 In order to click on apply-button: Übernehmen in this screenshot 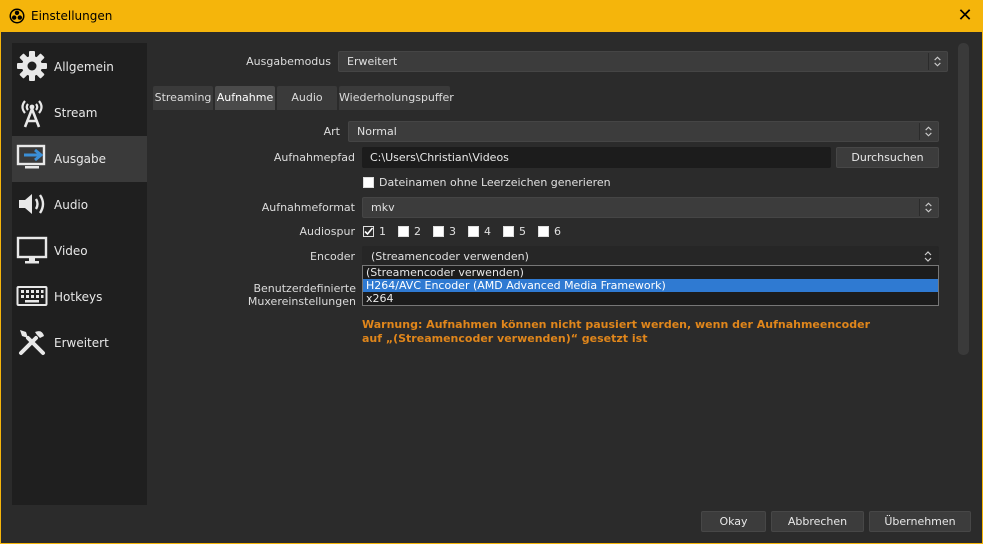, I will do `click(920, 521)`.